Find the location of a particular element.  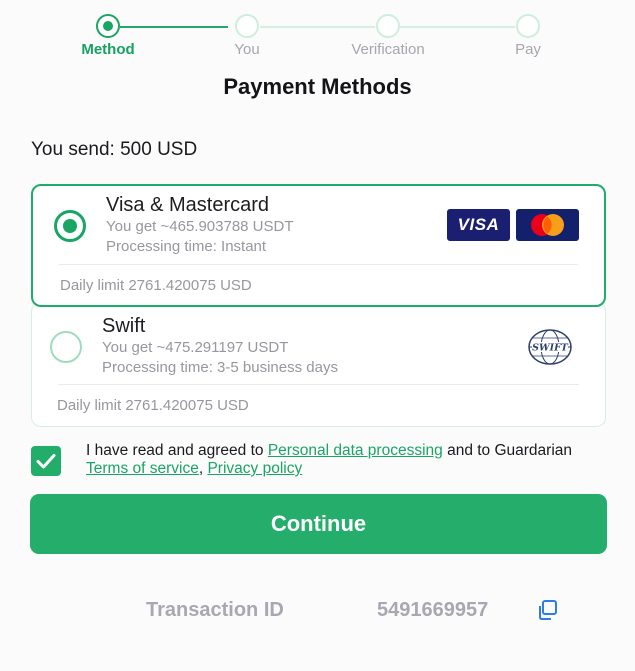

method-name: Visa & Mastercard is located at coordinates (188, 205).